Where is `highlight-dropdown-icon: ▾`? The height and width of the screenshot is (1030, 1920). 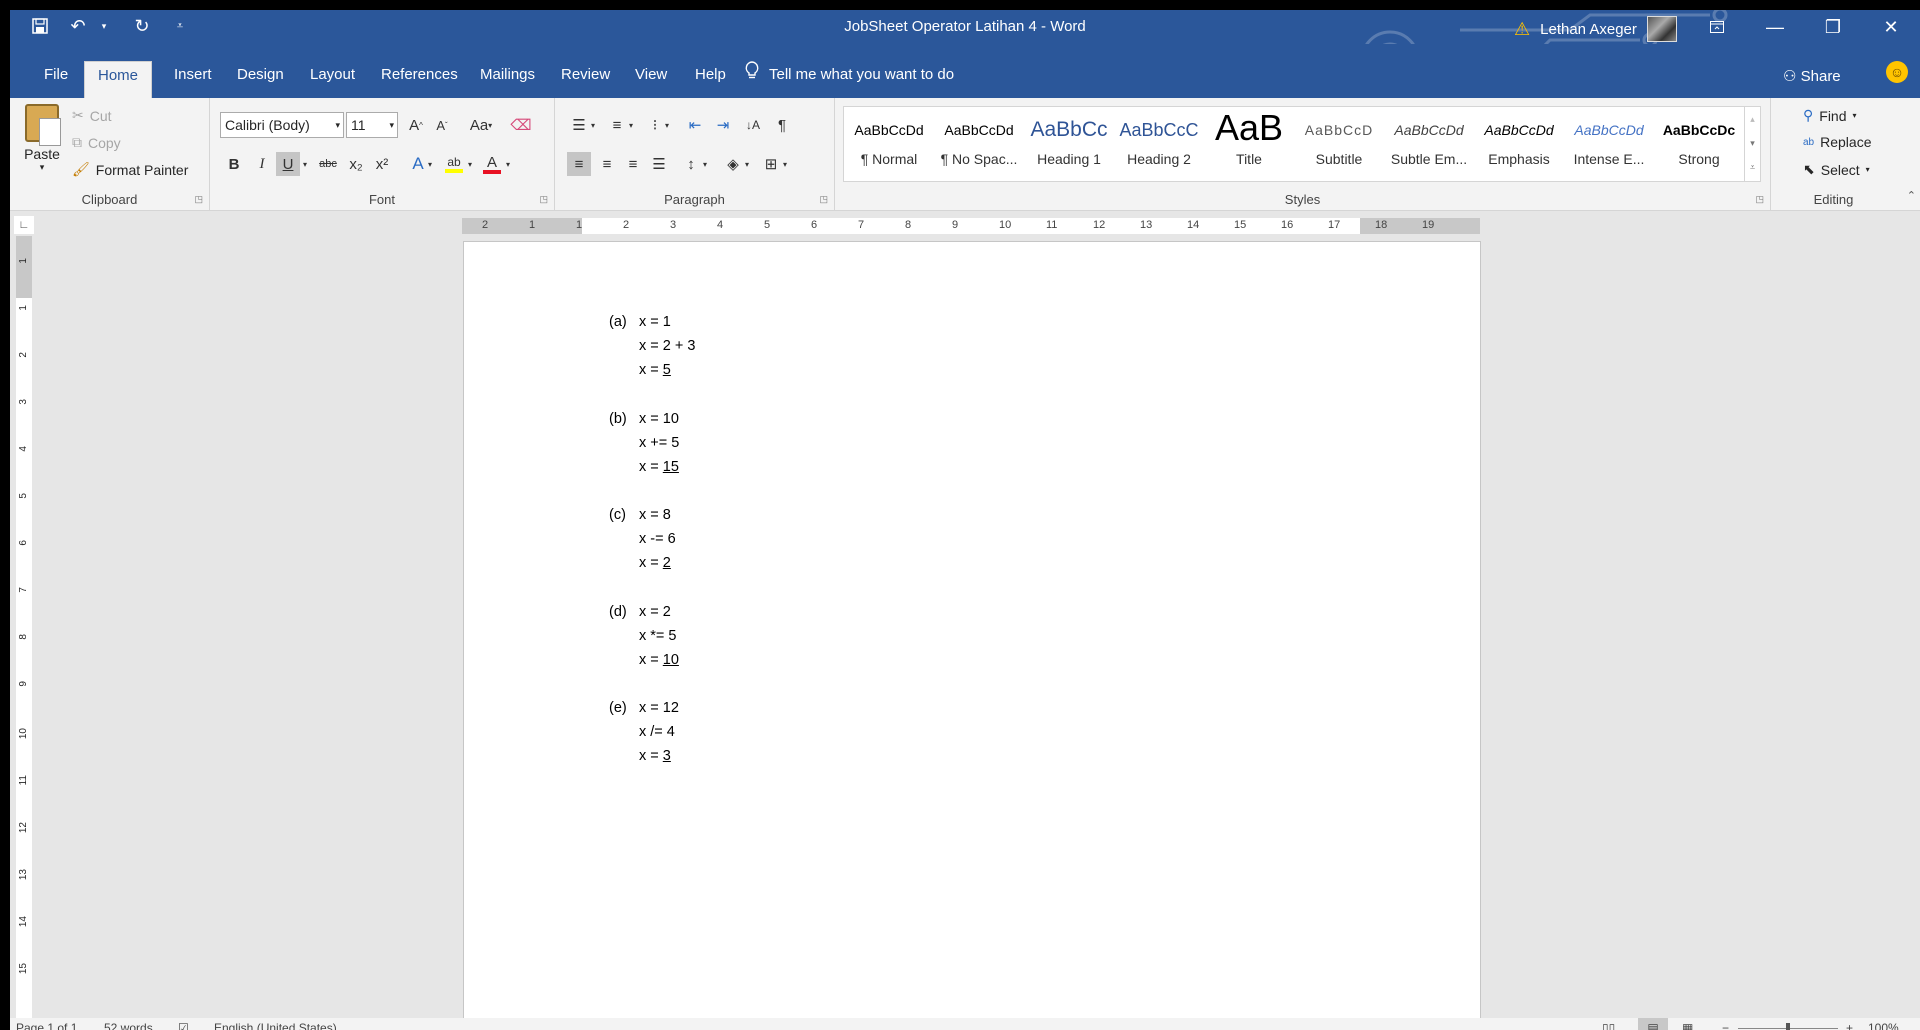 highlight-dropdown-icon: ▾ is located at coordinates (470, 164).